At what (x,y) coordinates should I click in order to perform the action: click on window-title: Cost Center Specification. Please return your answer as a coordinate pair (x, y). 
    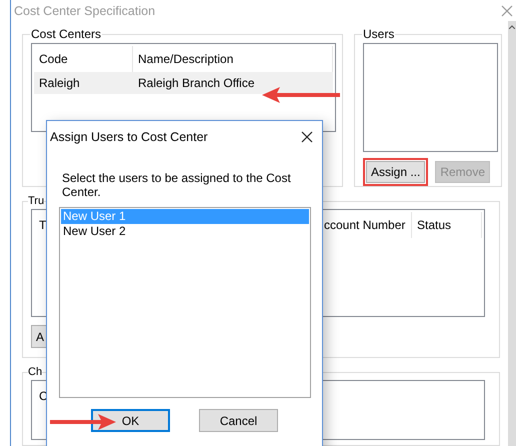
    Looking at the image, I should click on (85, 11).